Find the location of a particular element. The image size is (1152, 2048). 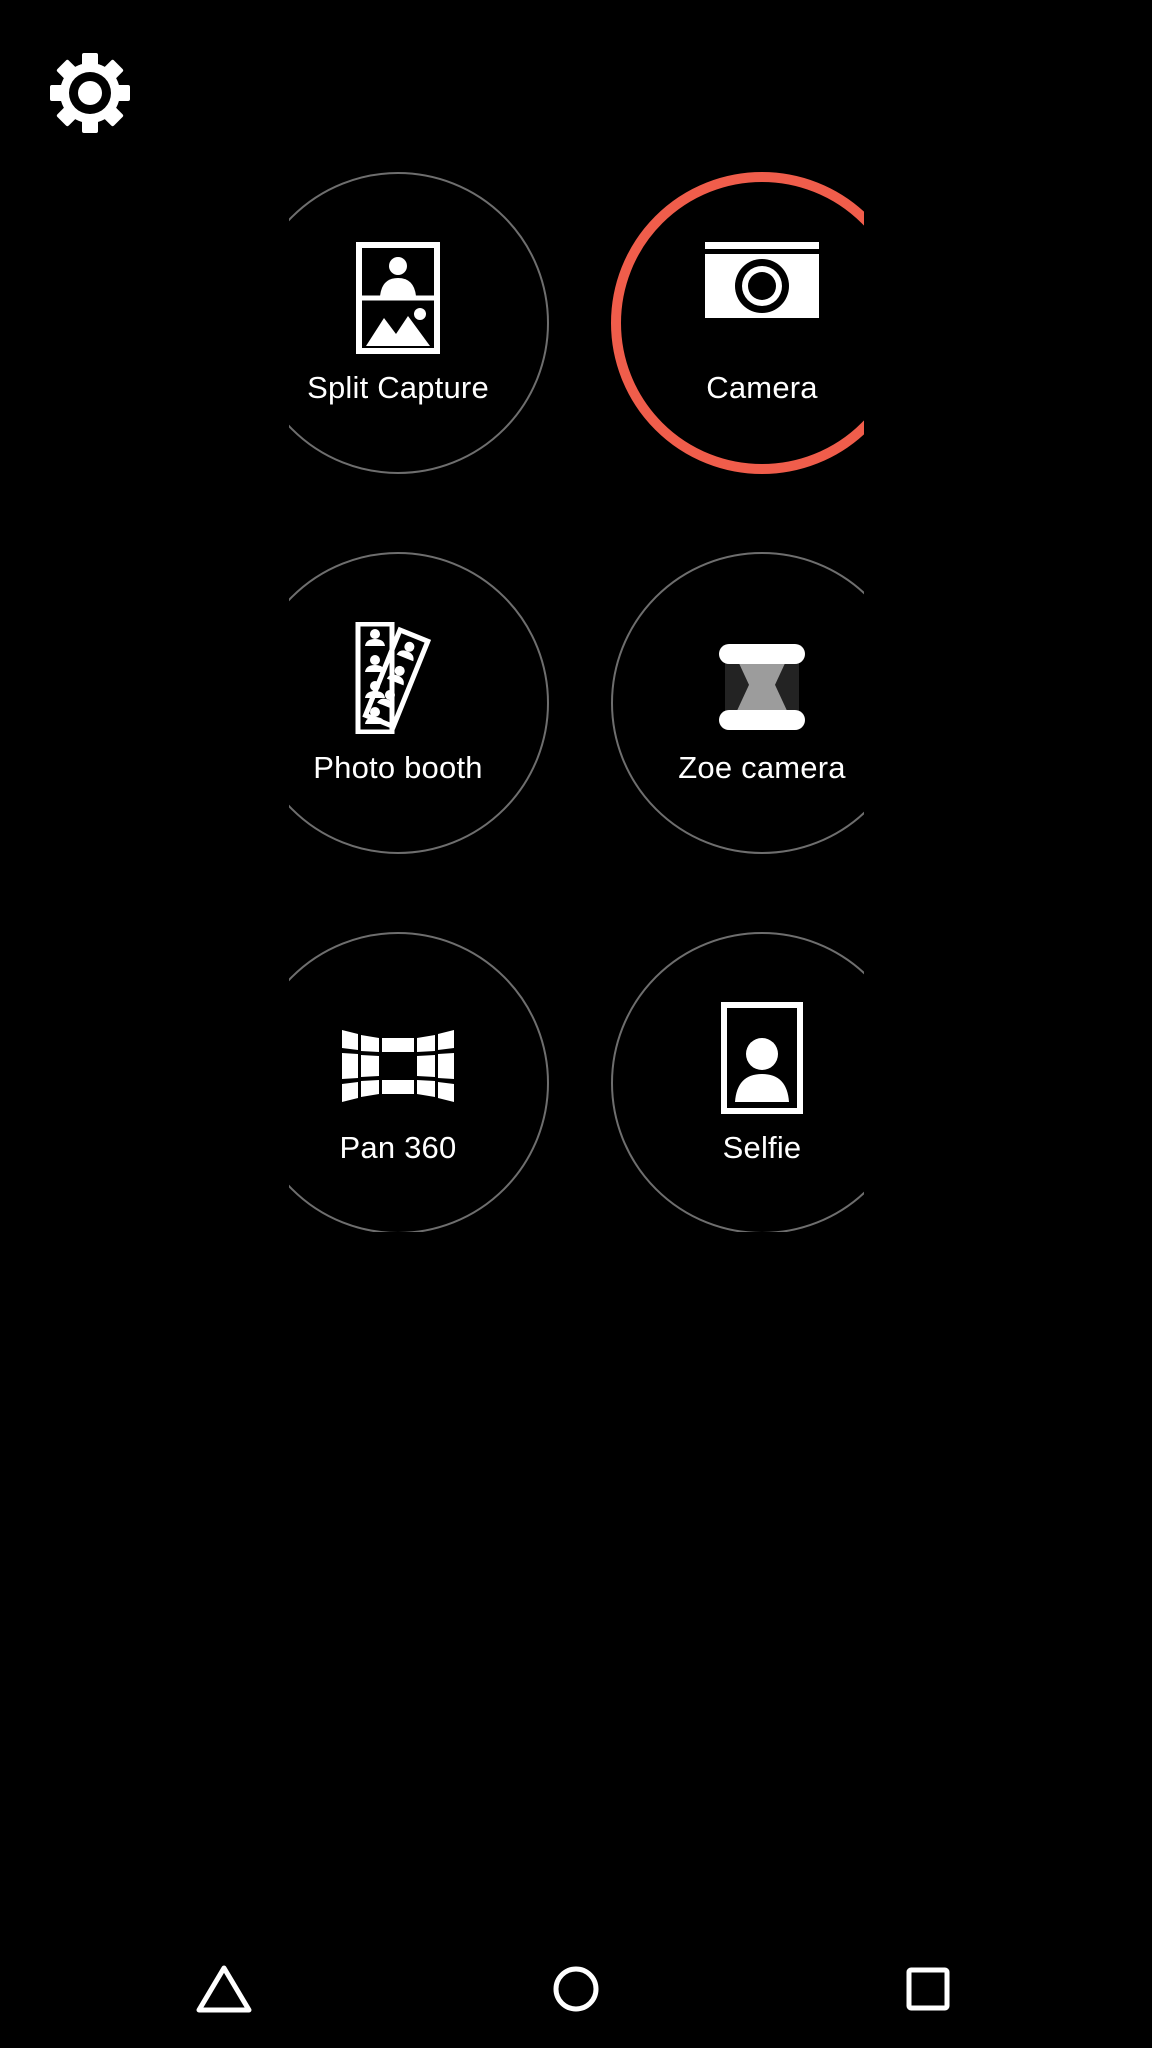

back-triangle-icon is located at coordinates (224, 1989).